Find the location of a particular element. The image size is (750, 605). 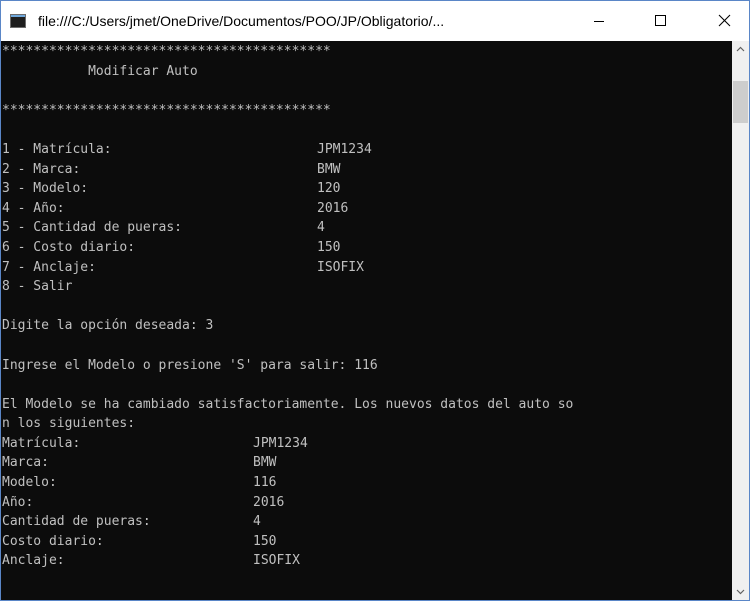

console-line-text: 7 - Anclaje: is located at coordinates (49, 267).